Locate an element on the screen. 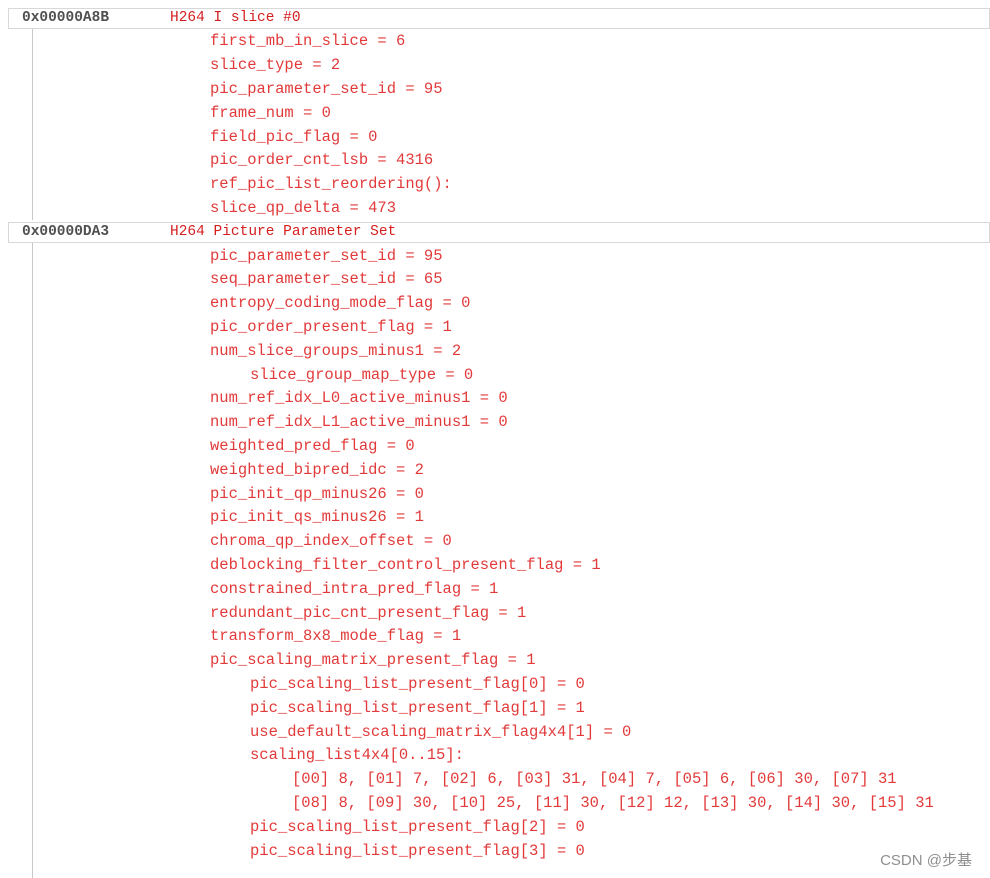 This screenshot has height=878, width=990. syntax-field-text: pic_order_present_flag = 1 is located at coordinates (331, 326).